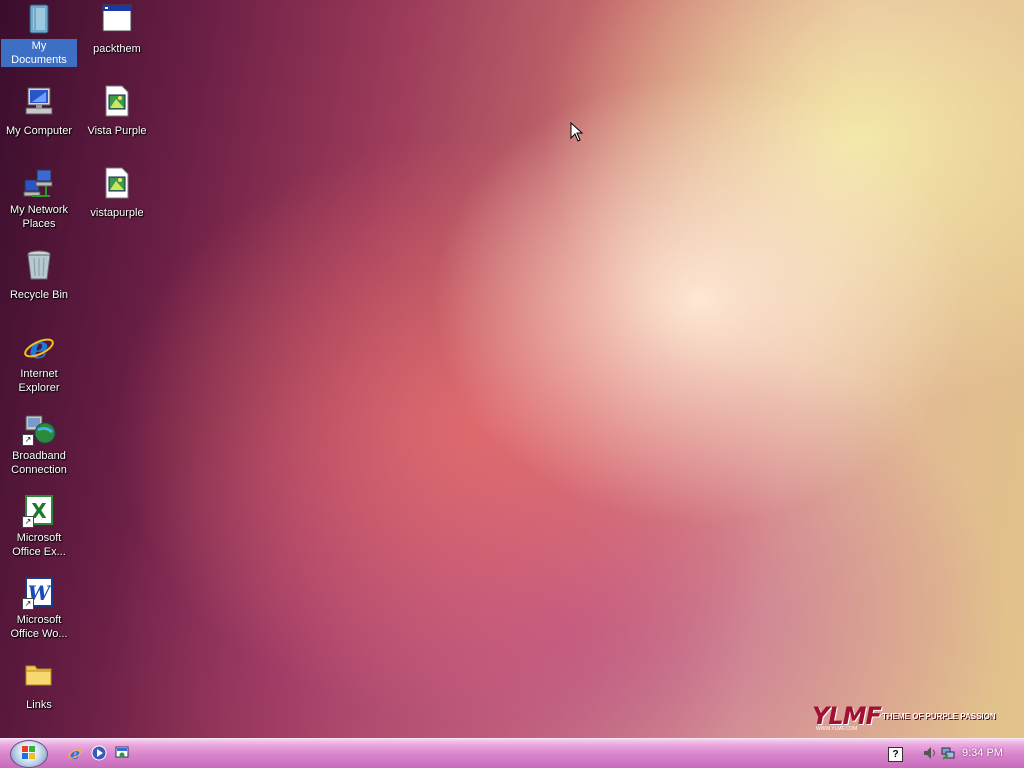 The width and height of the screenshot is (1024, 772). Describe the element at coordinates (39, 511) in the screenshot. I see `excel-icon: X ↗` at that location.